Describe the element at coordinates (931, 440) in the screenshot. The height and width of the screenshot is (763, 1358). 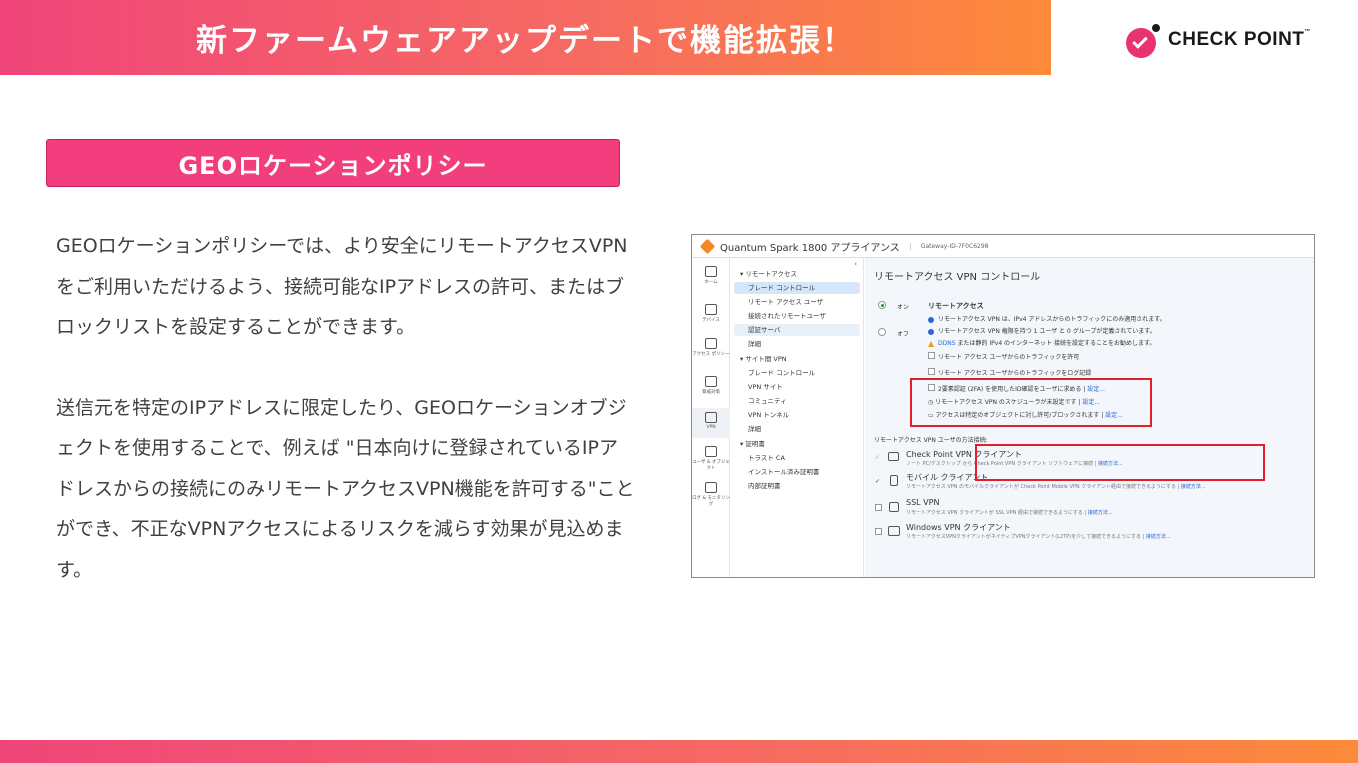
I see `methods-label: リモートアクセス VPN ユーザの方法接続:` at that location.